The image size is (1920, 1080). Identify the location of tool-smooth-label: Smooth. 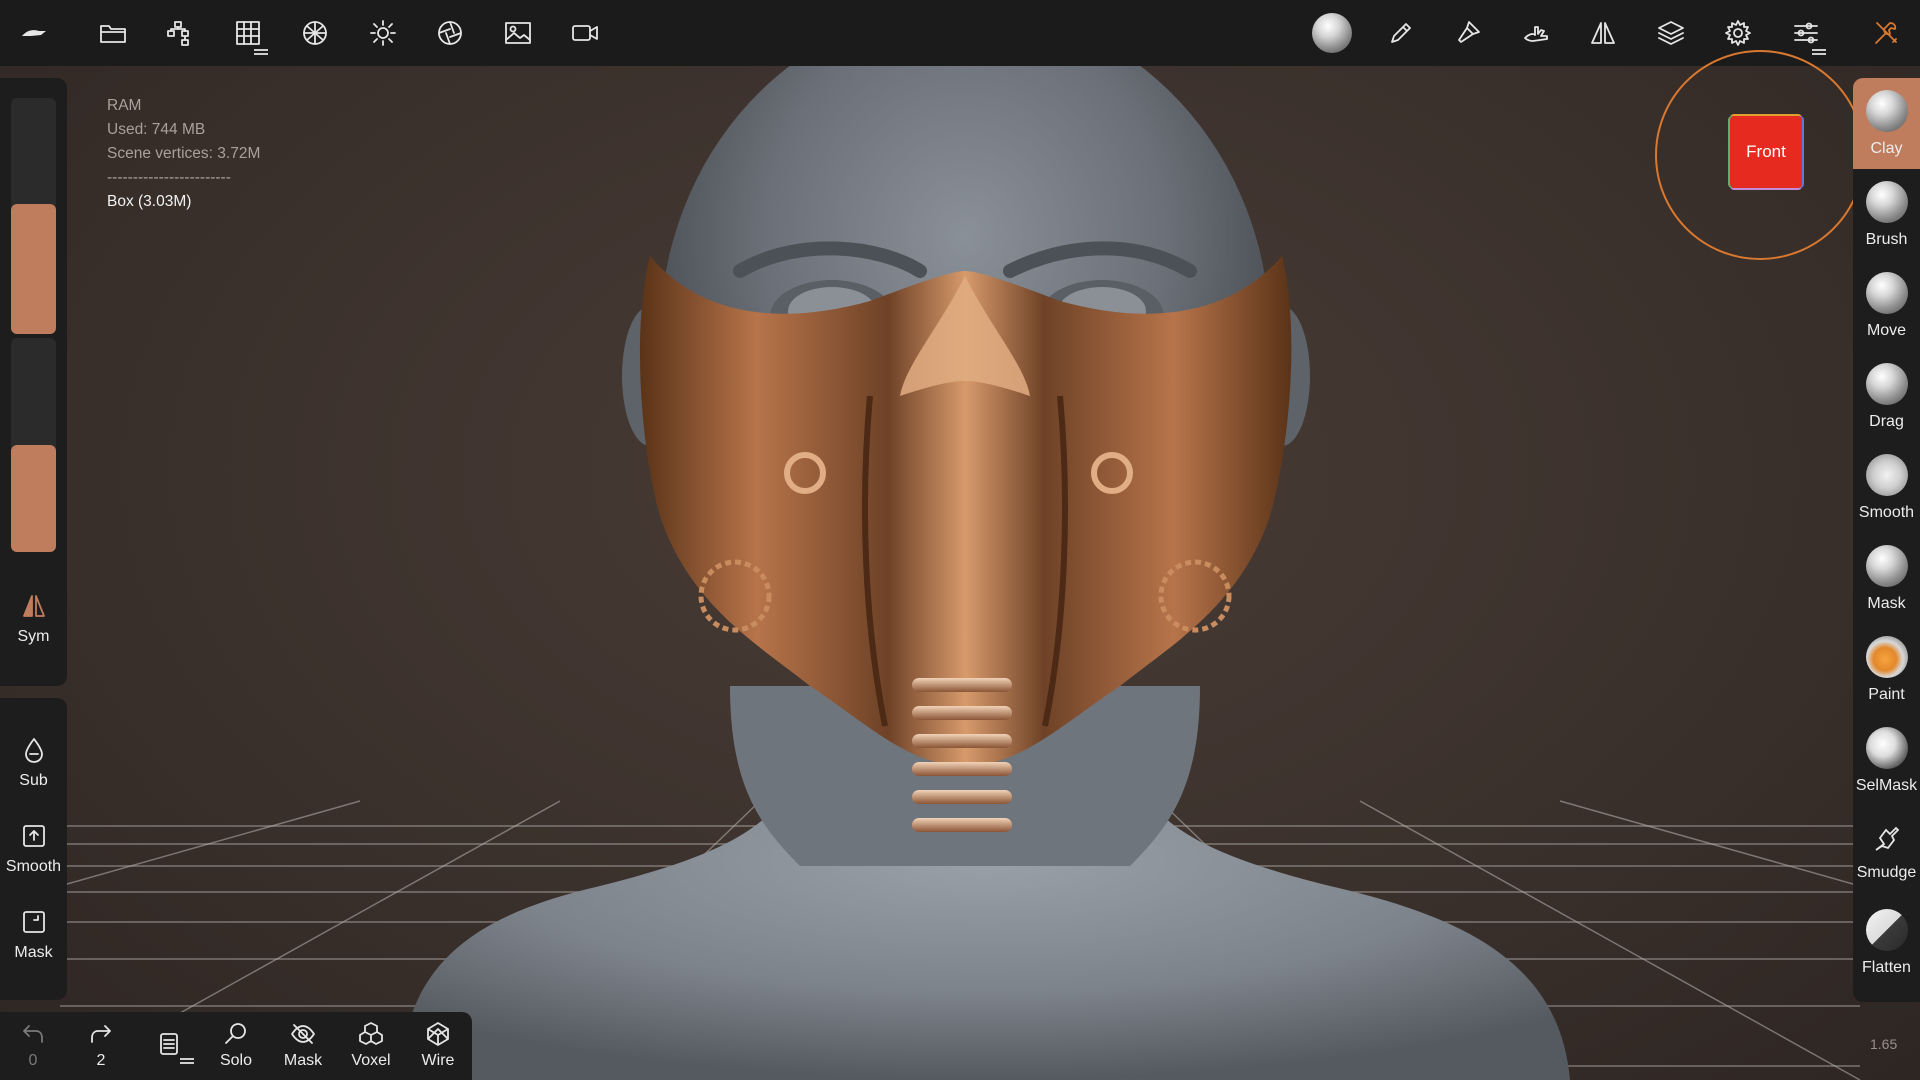
(1886, 512).